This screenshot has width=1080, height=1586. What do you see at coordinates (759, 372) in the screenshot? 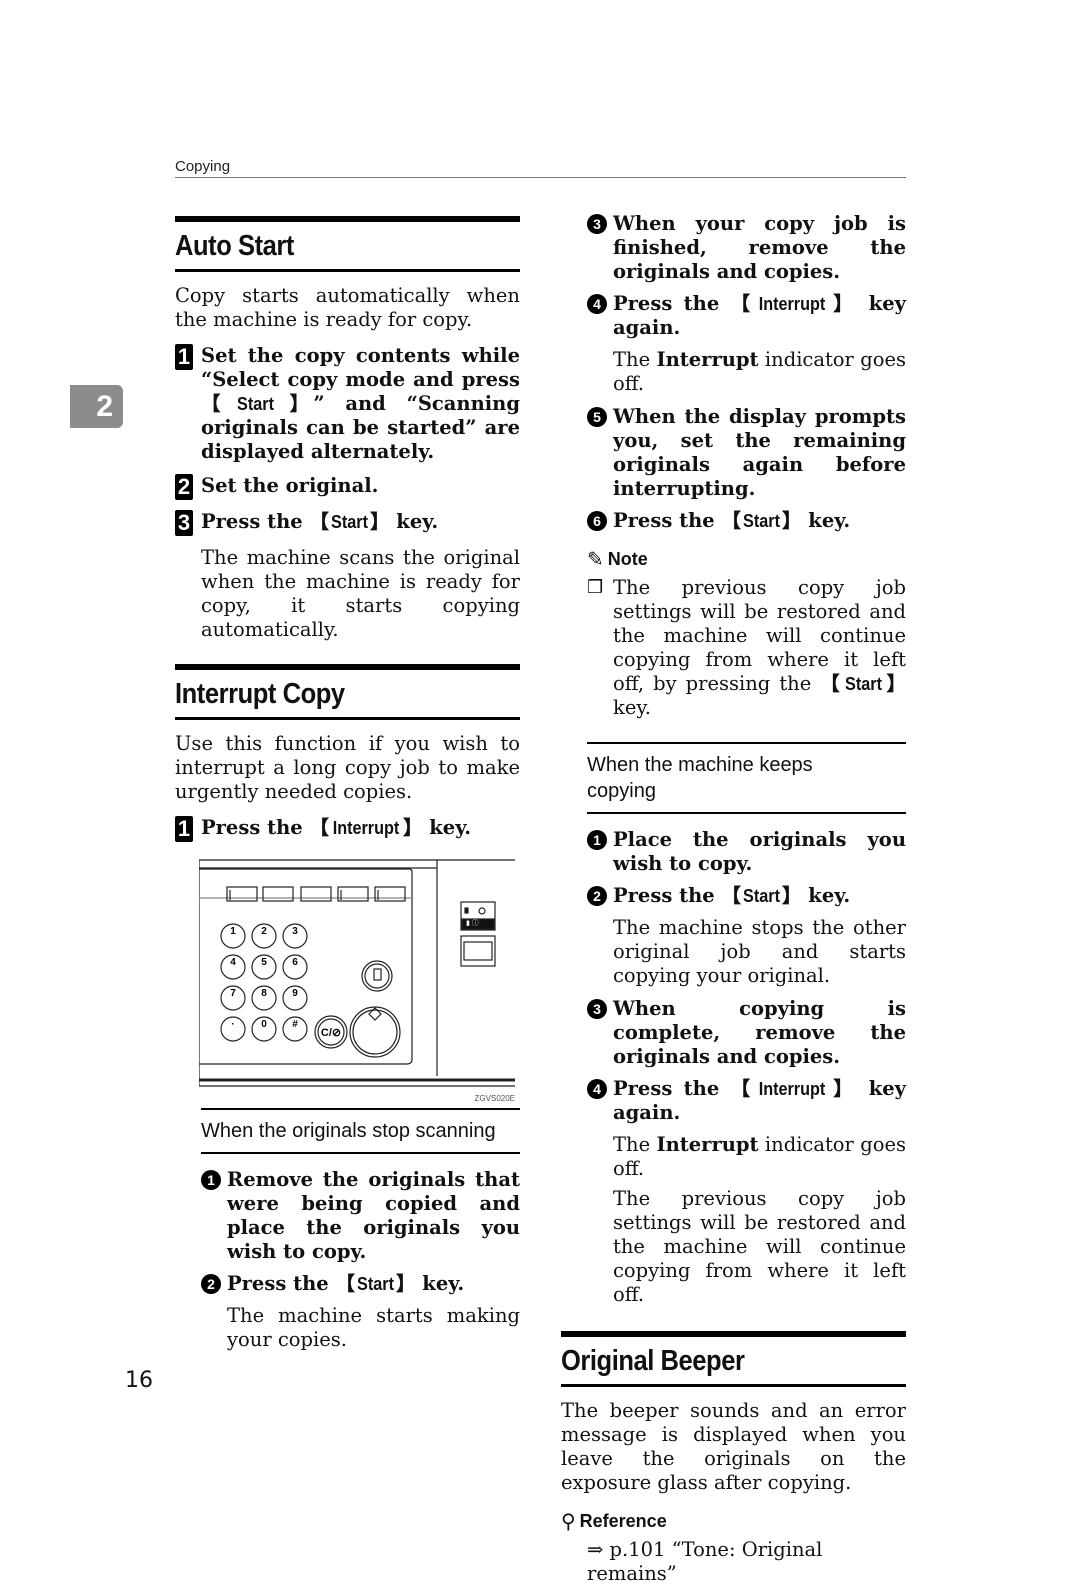
I see `step-body: The Interrupt indicator goes off.` at bounding box center [759, 372].